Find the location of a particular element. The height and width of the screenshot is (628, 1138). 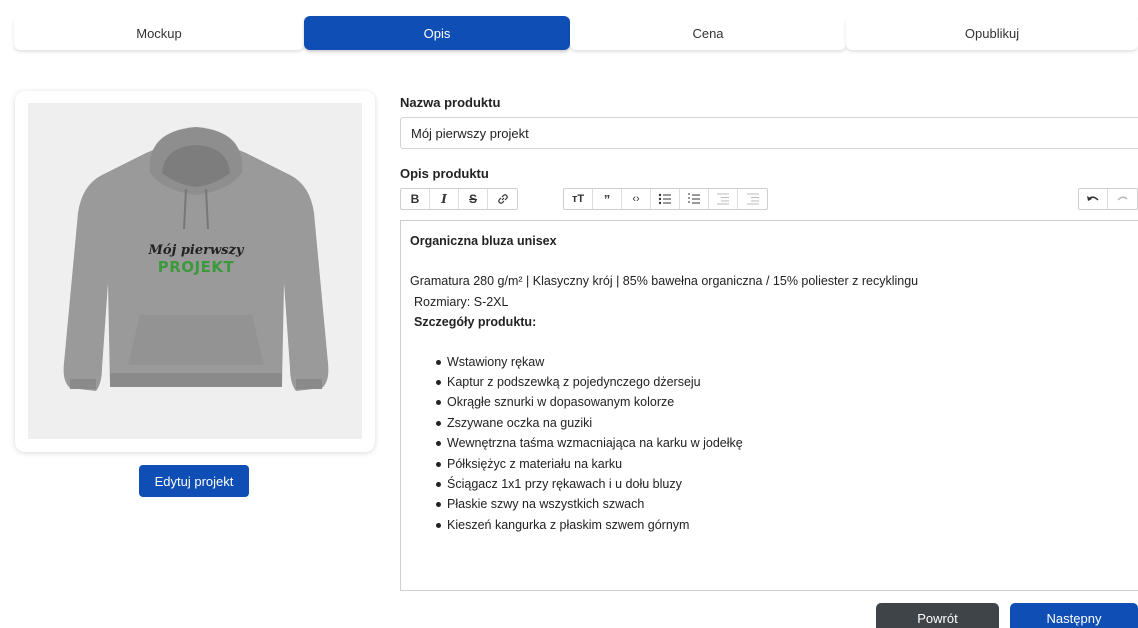

bullet-list-icon is located at coordinates (665, 199).